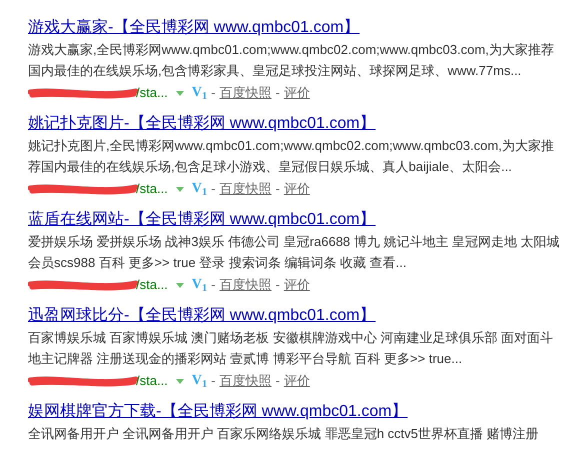  What do you see at coordinates (218, 412) in the screenshot?
I see `result-title-link: 娱网棋牌官方下载-【全民博彩网 www.qmbc01.com】` at bounding box center [218, 412].